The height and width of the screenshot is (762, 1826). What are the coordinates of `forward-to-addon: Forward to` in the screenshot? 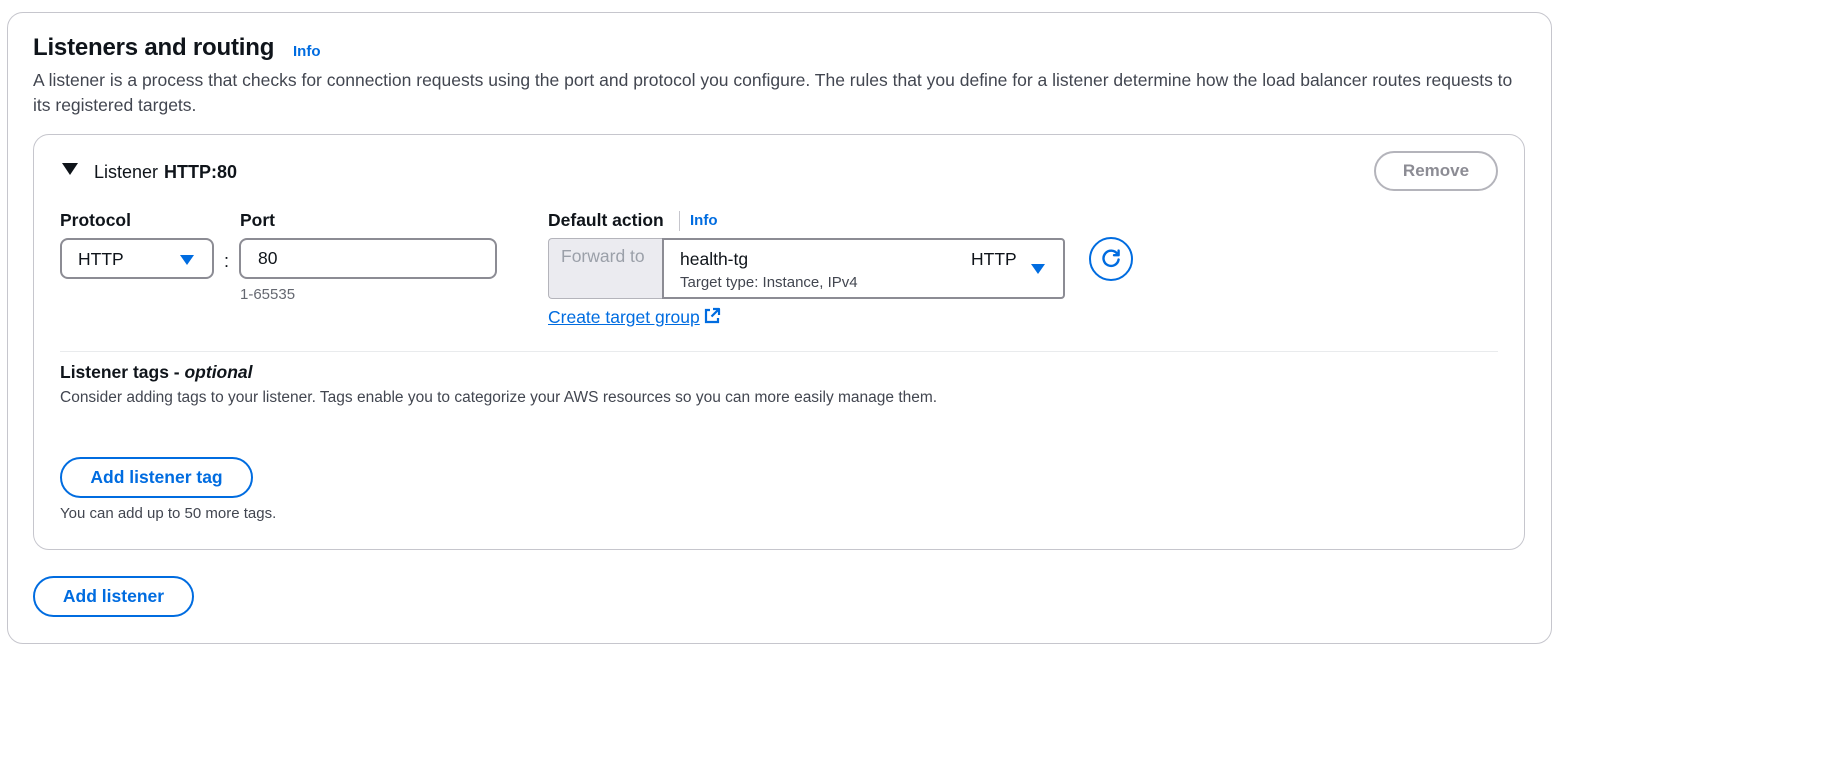 It's located at (606, 268).